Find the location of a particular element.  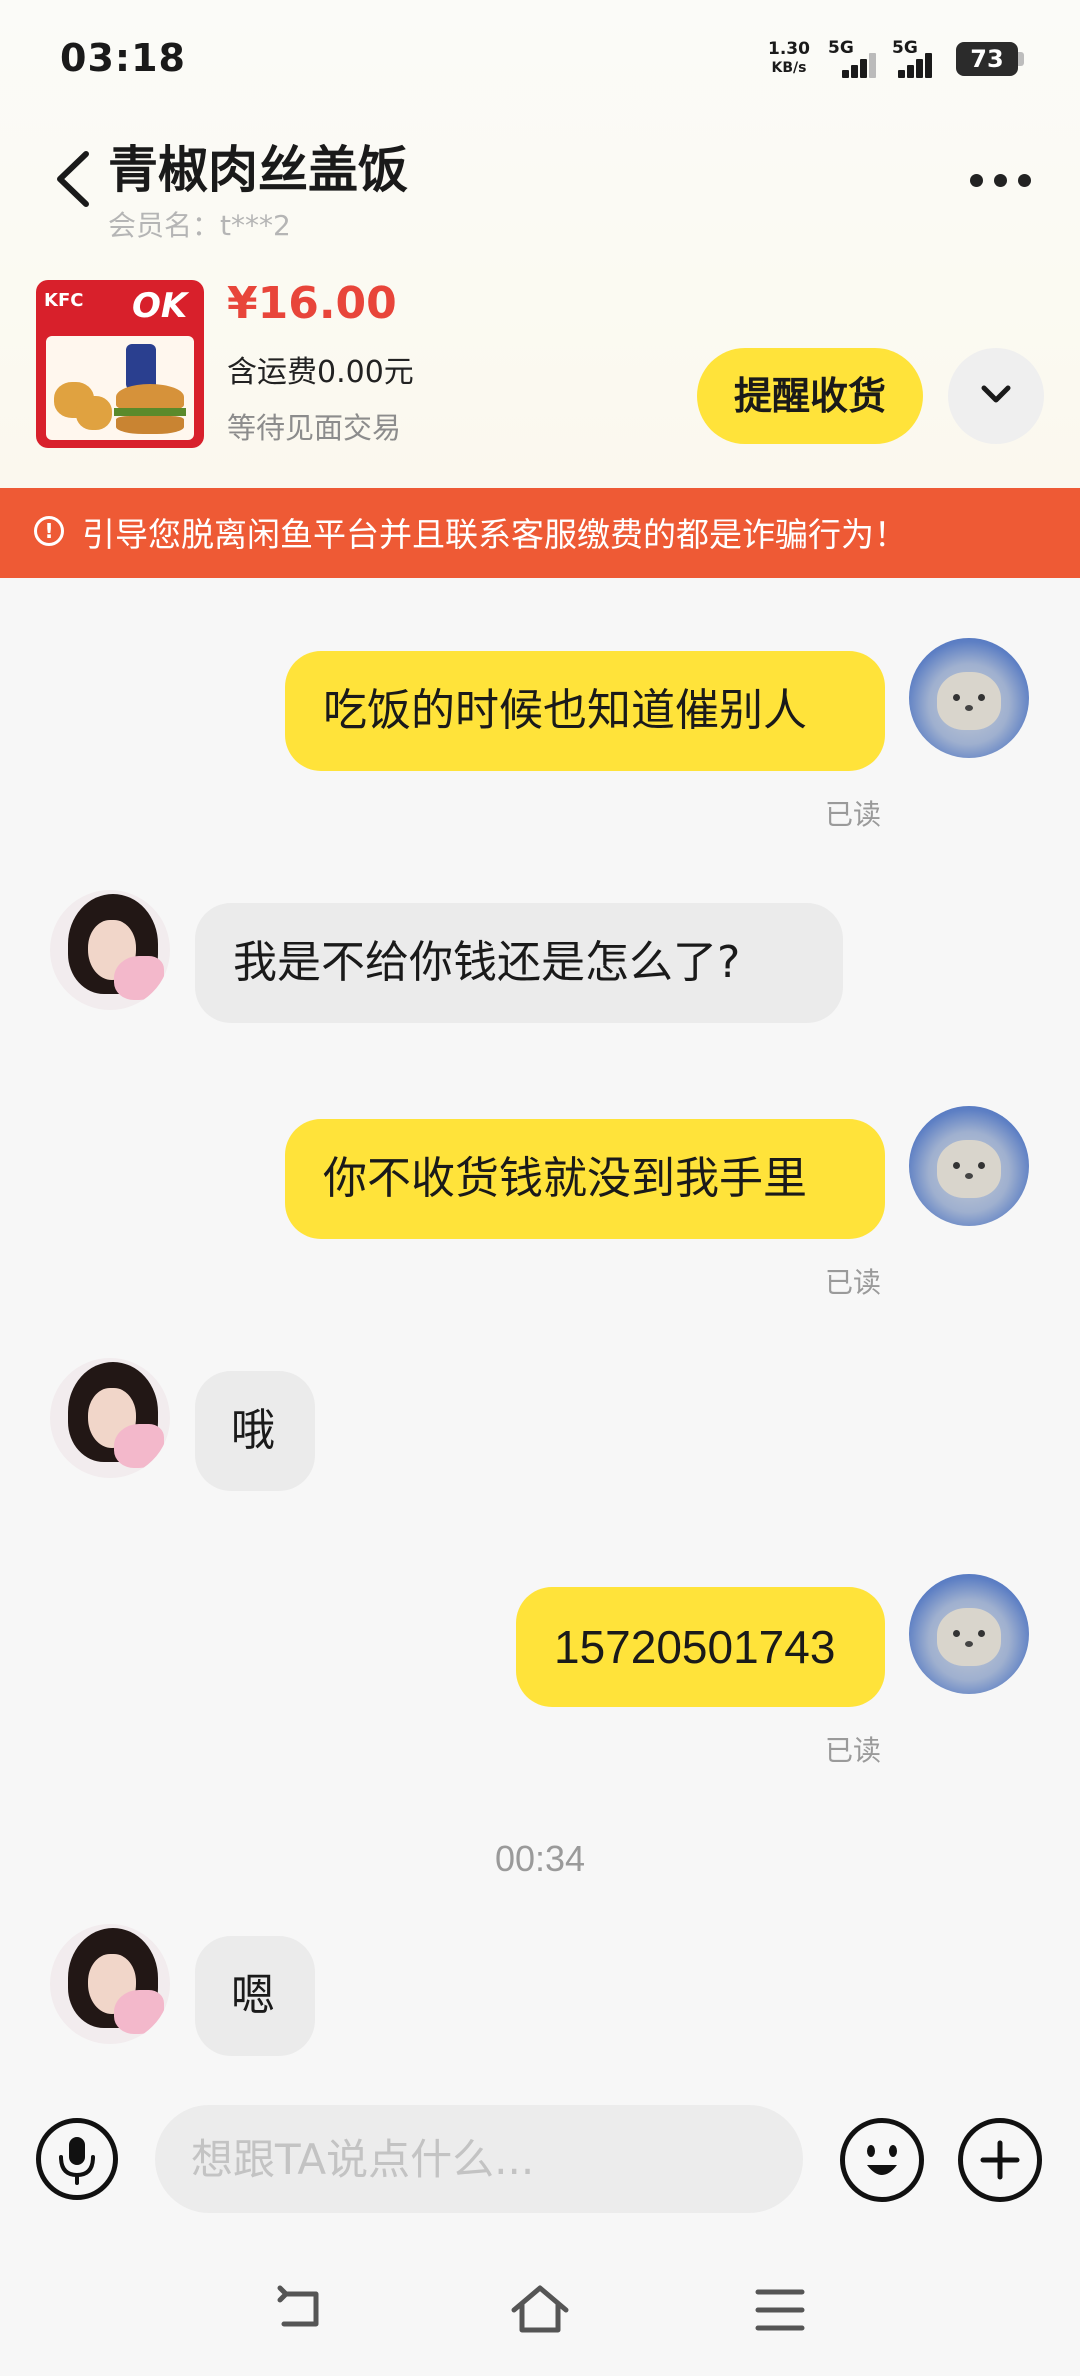

battery-tip is located at coordinates (1021, 59).